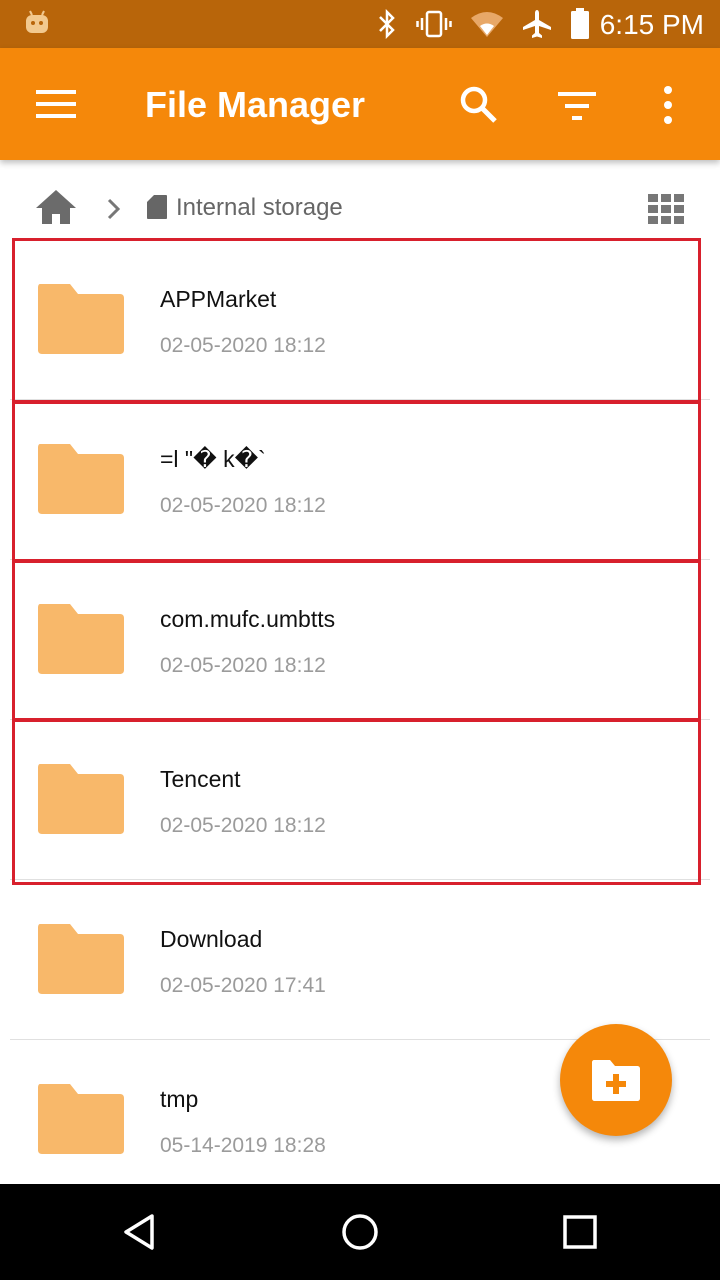 The width and height of the screenshot is (720, 1280). Describe the element at coordinates (56, 208) in the screenshot. I see `home-icon` at that location.